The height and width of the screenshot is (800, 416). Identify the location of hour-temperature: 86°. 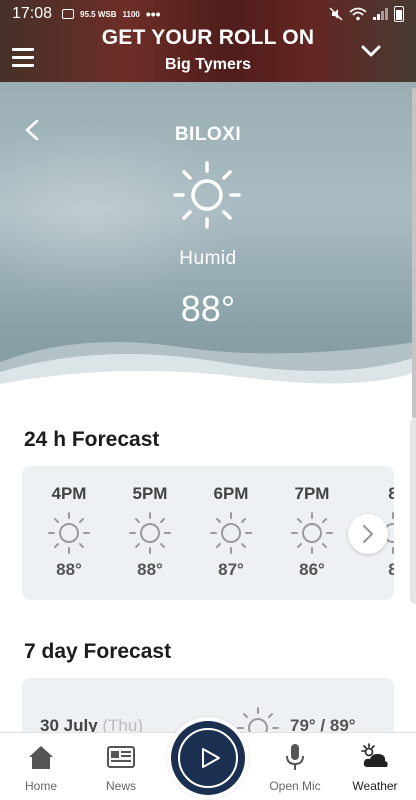
(312, 569).